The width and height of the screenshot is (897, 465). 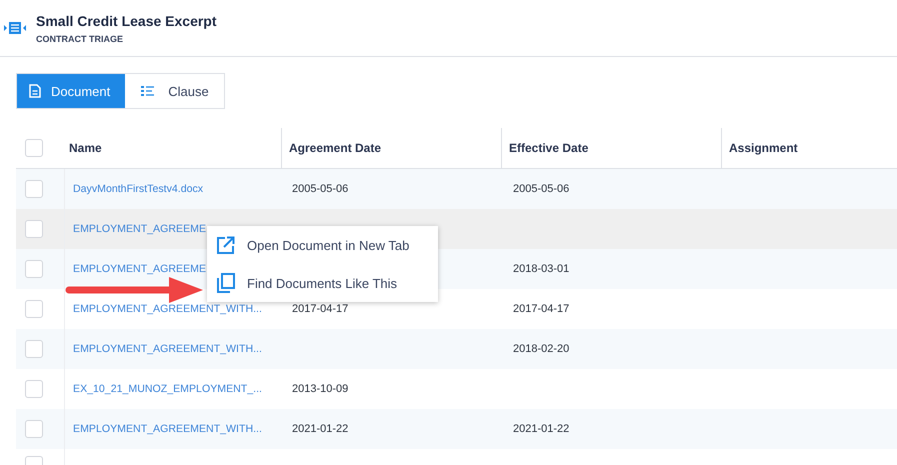 I want to click on column-header: Effective Date, so click(x=548, y=148).